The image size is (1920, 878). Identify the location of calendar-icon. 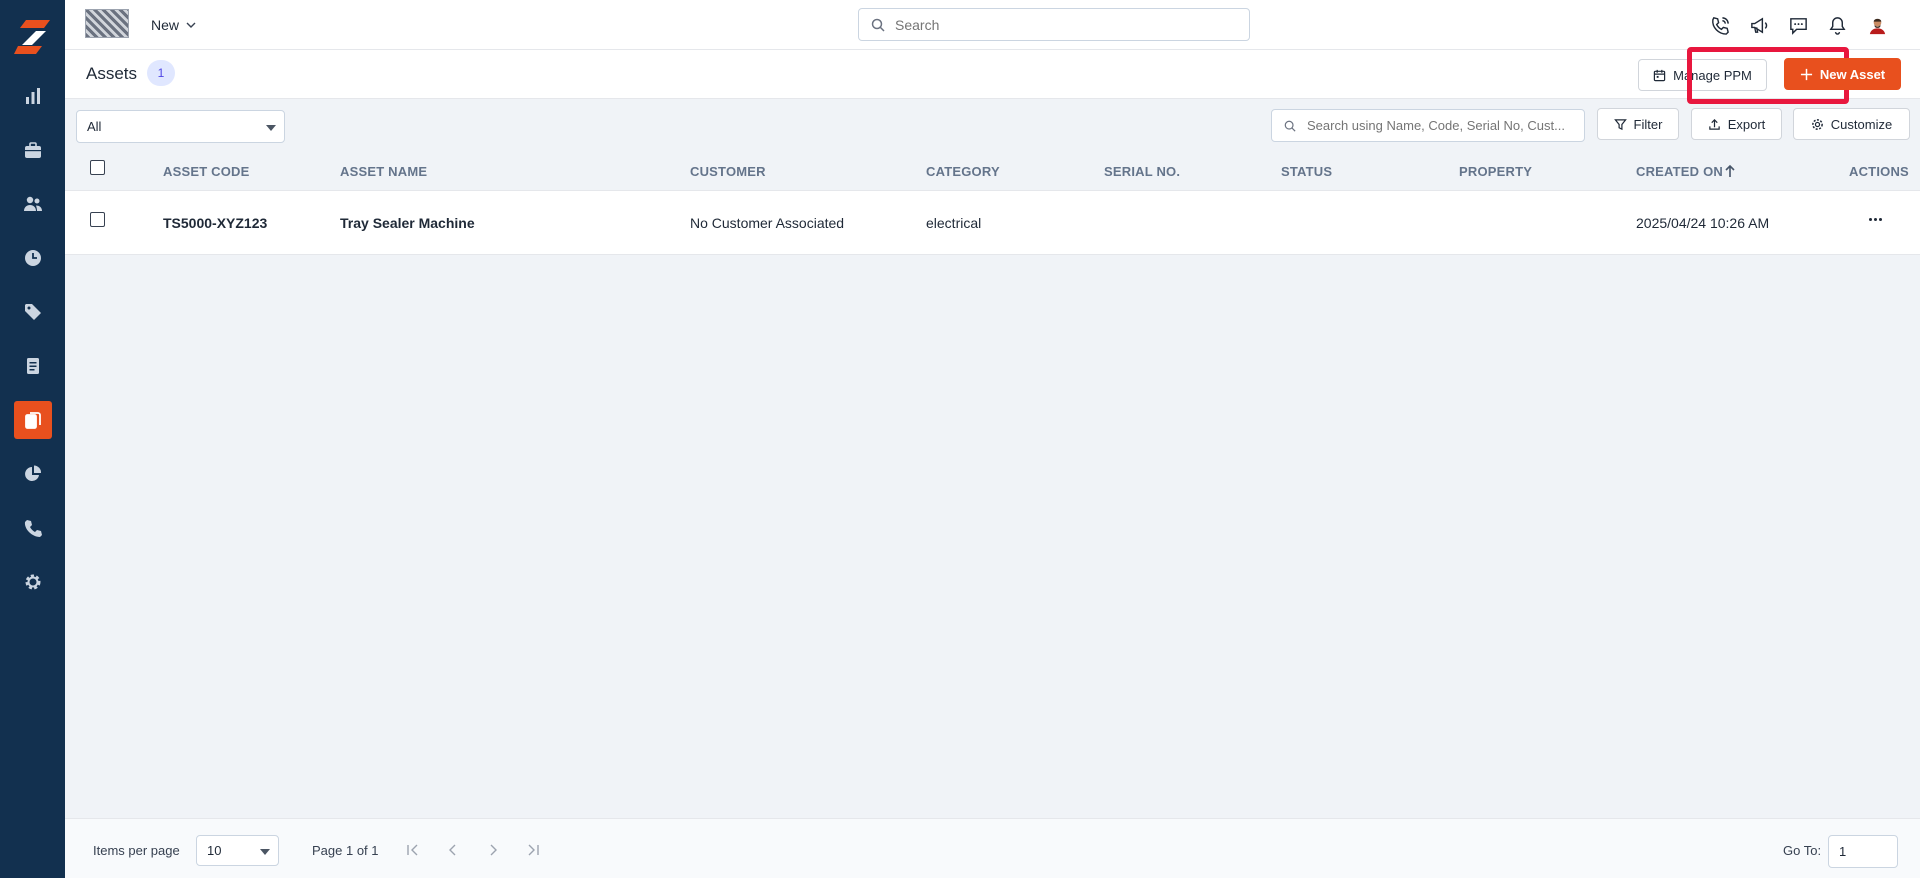
(1659, 75).